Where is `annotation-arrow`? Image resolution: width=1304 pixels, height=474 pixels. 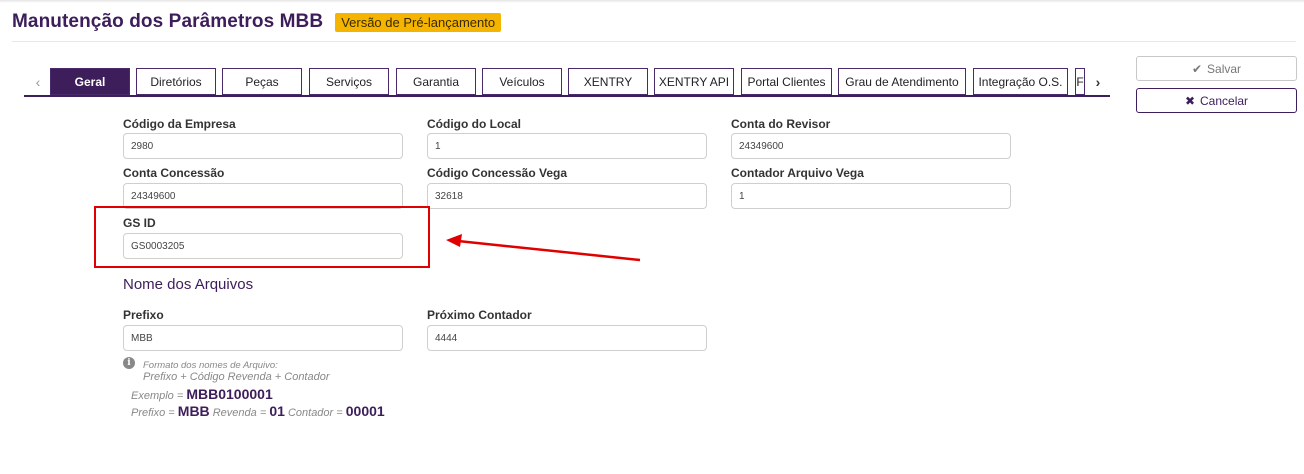
annotation-arrow is located at coordinates (543, 248).